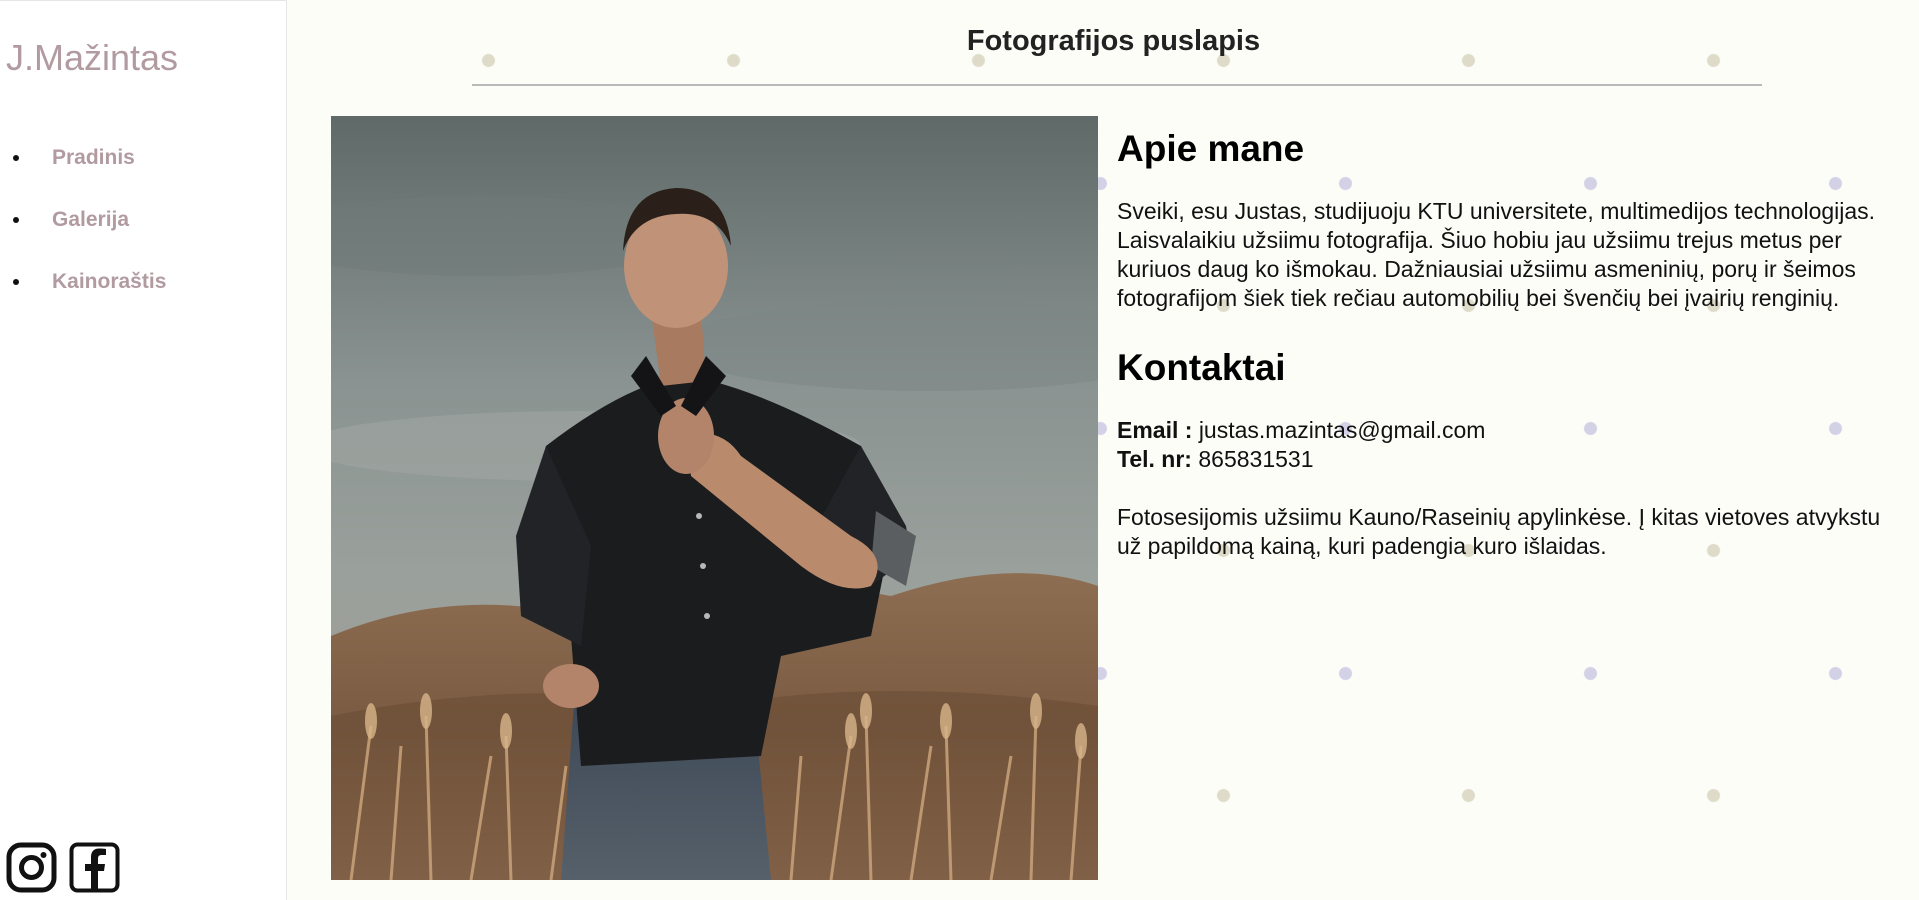 The width and height of the screenshot is (1919, 900). What do you see at coordinates (94, 867) in the screenshot?
I see `facebook-icon` at bounding box center [94, 867].